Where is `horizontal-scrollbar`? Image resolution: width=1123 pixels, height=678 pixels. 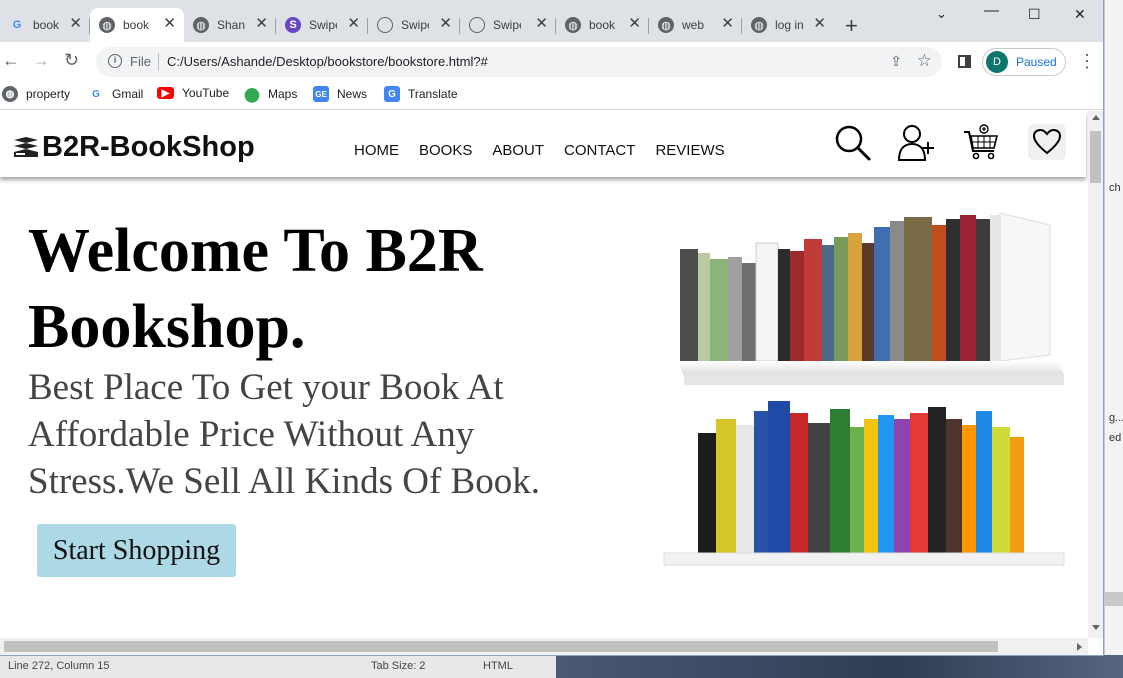
horizontal-scrollbar is located at coordinates (544, 646).